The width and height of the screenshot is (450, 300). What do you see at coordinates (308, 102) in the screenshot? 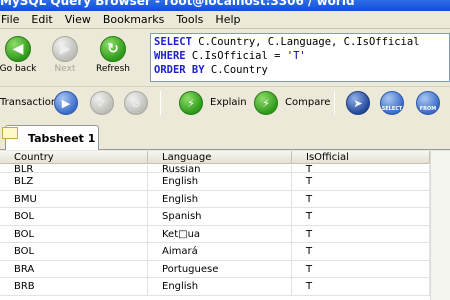
I see `compare-label: Compare` at bounding box center [308, 102].